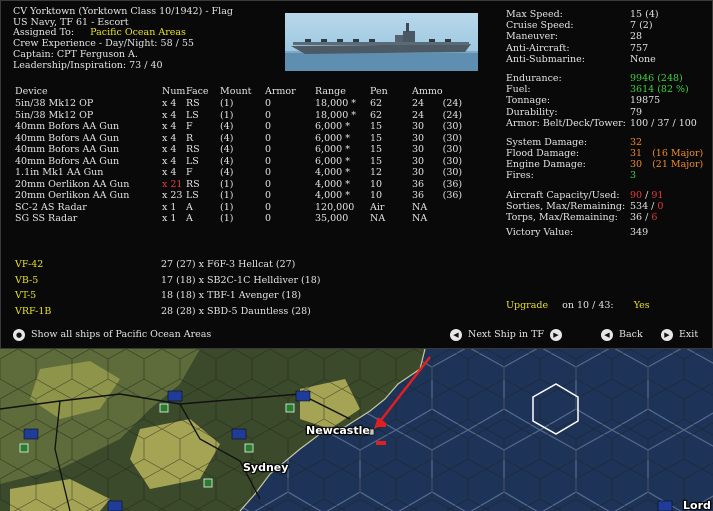 The image size is (713, 511). I want to click on back-label: Back, so click(631, 334).